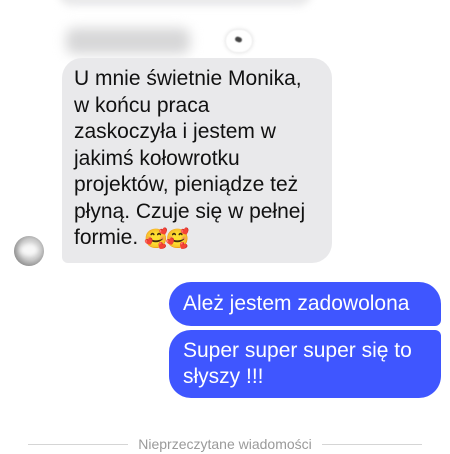 The image size is (450, 454). Describe the element at coordinates (239, 41) in the screenshot. I see `reaction-icon` at that location.